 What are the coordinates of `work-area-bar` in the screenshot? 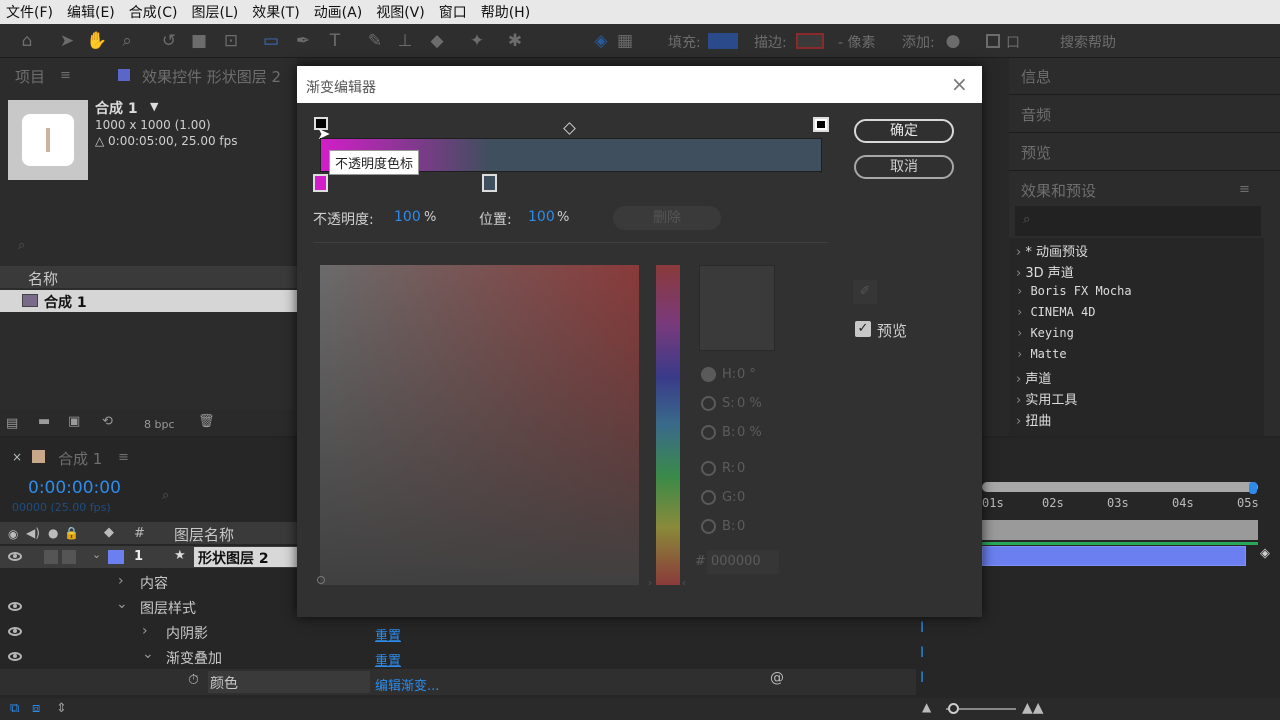 It's located at (1120, 530).